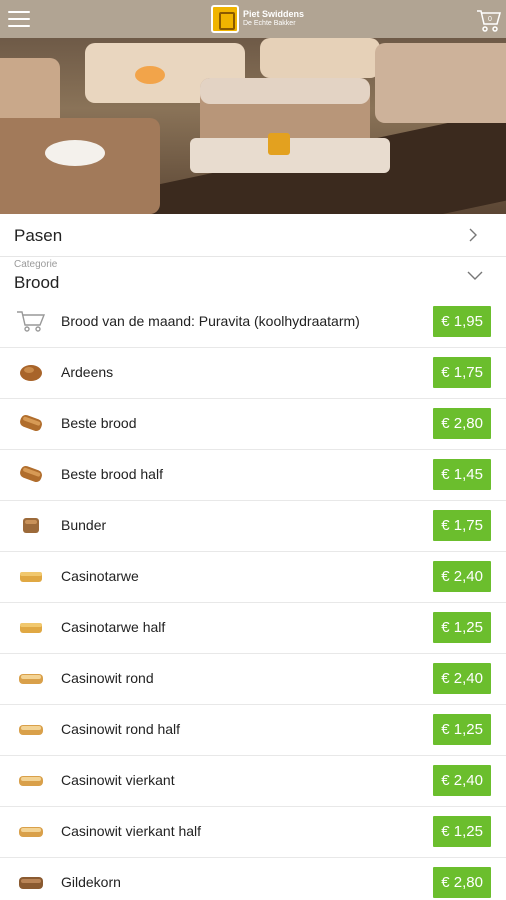  Describe the element at coordinates (113, 627) in the screenshot. I see `product-name: Casinotarwe half` at that location.